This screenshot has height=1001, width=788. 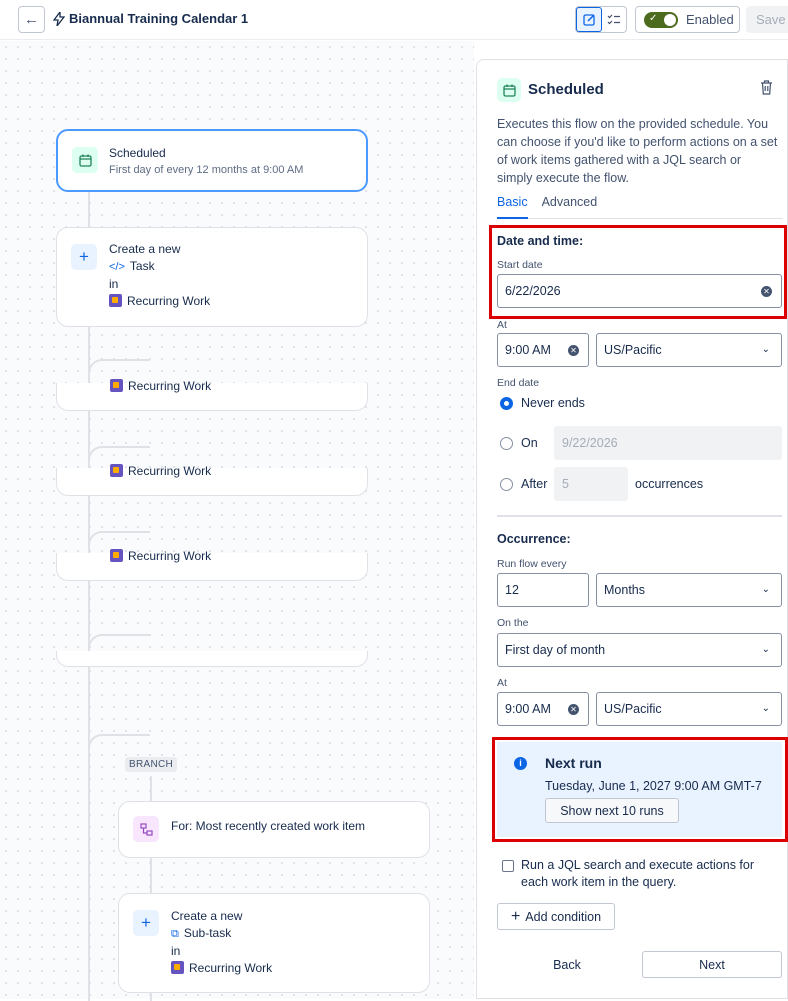 What do you see at coordinates (710, 19) in the screenshot?
I see `enabled-label: Enabled` at bounding box center [710, 19].